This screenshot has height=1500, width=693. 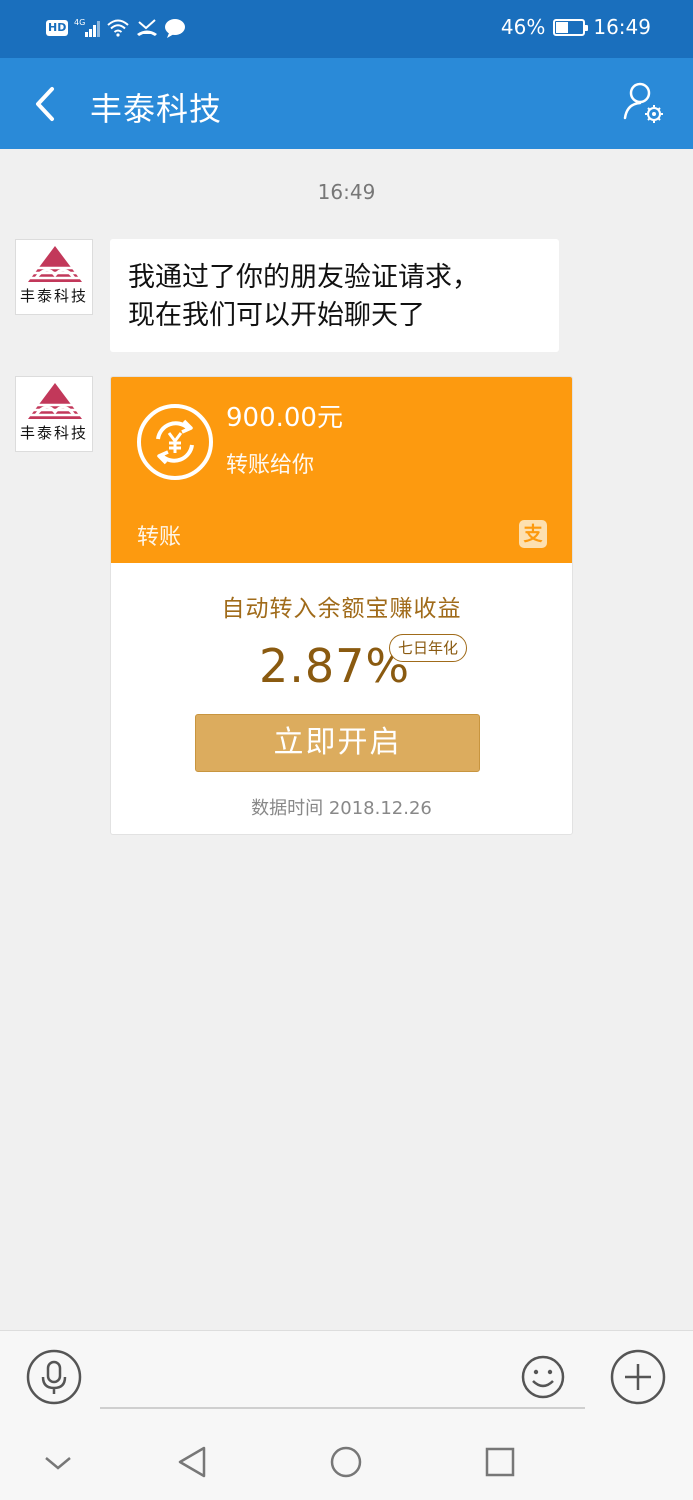 I want to click on yuebao-promo-text: 自动转入余额宝赚收益, so click(x=341, y=609).